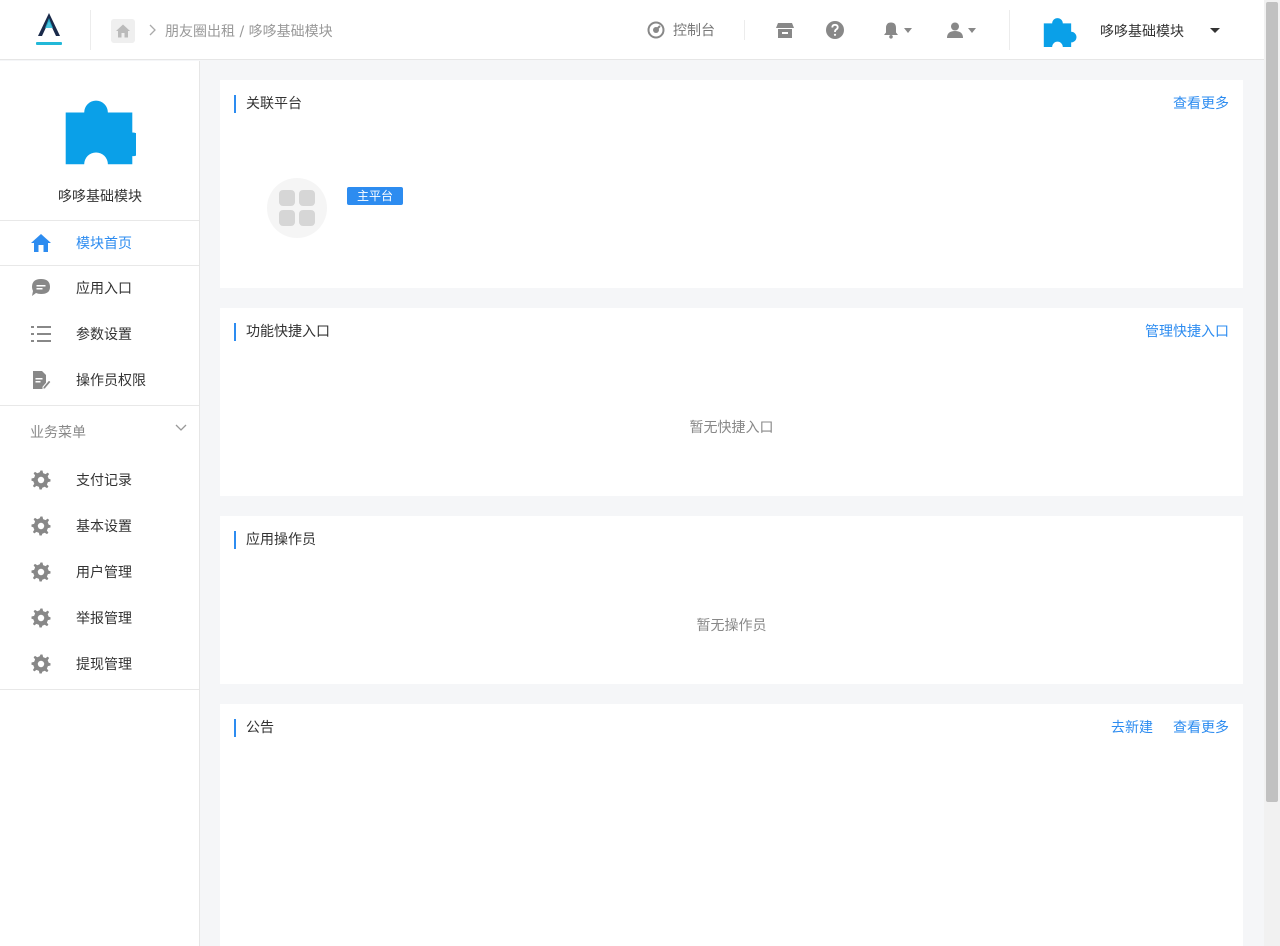 The height and width of the screenshot is (946, 1280). Describe the element at coordinates (104, 481) in the screenshot. I see `sidebar-item-label: 支付记录` at that location.